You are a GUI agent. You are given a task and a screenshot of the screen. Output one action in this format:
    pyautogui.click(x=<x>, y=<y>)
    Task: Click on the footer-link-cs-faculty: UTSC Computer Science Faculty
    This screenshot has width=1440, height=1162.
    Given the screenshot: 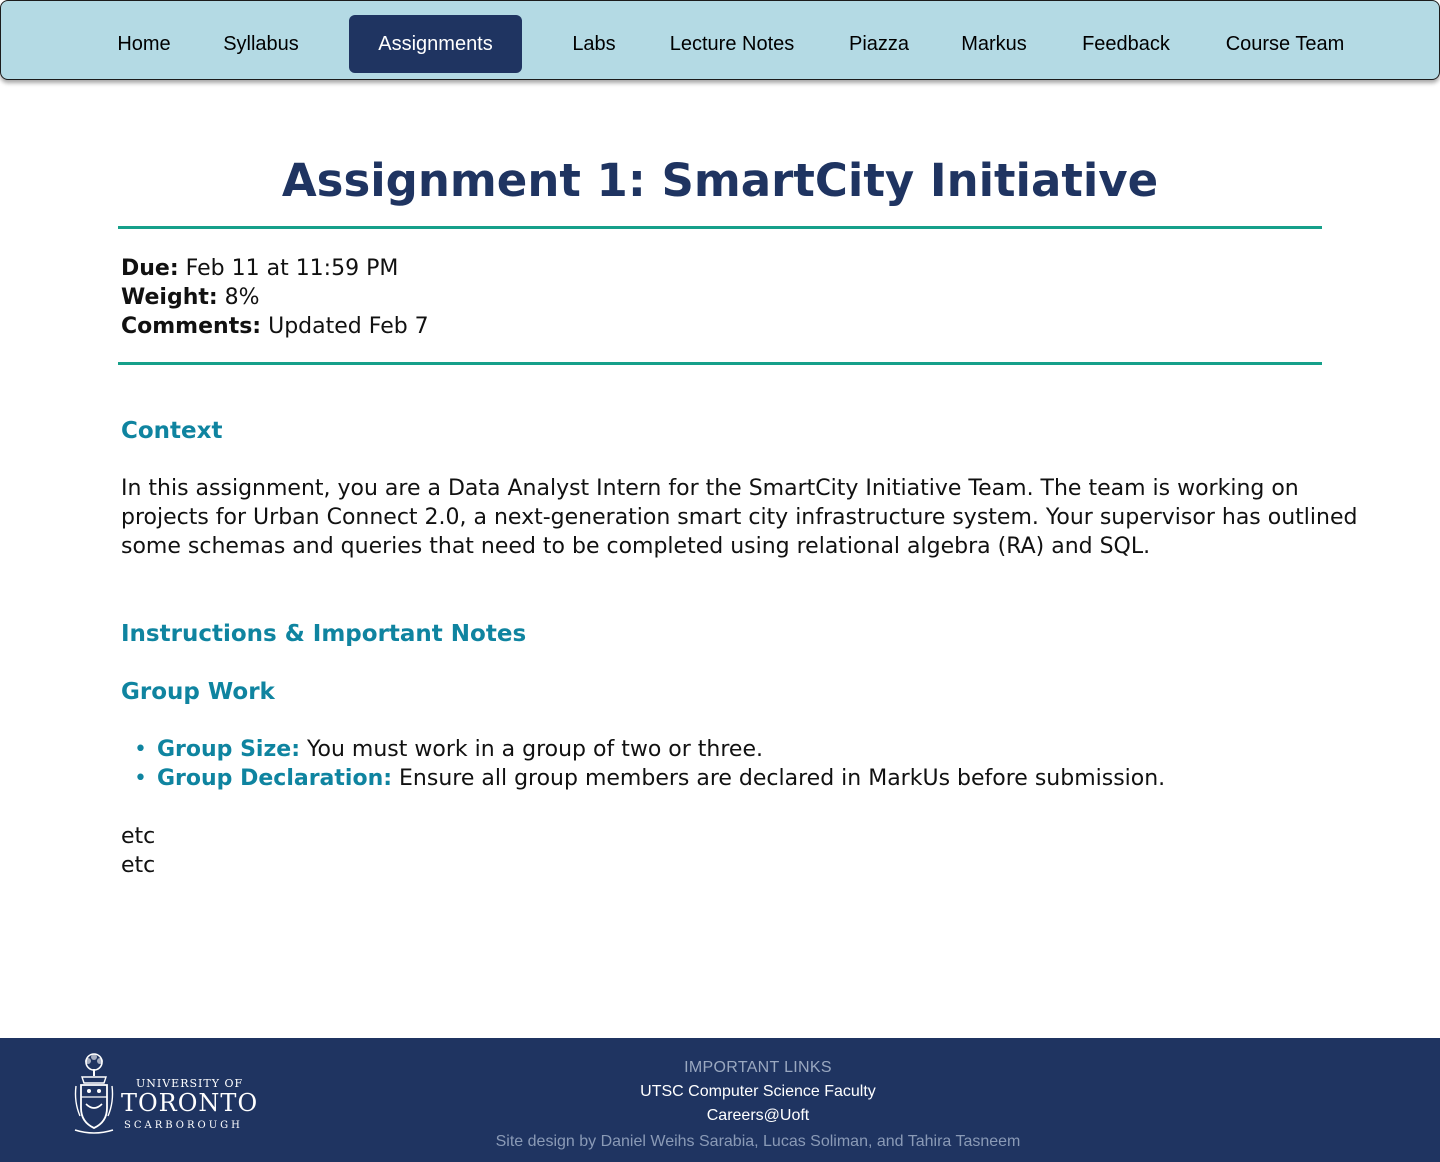 What is the action you would take?
    pyautogui.click(x=720, y=1092)
    